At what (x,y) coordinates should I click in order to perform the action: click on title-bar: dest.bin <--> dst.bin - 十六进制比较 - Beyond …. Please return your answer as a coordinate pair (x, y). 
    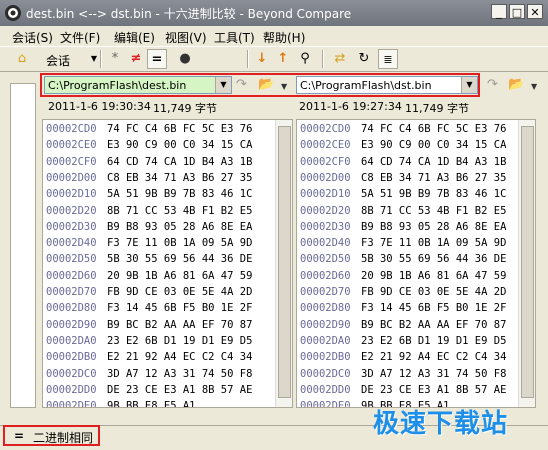
    Looking at the image, I should click on (274, 13).